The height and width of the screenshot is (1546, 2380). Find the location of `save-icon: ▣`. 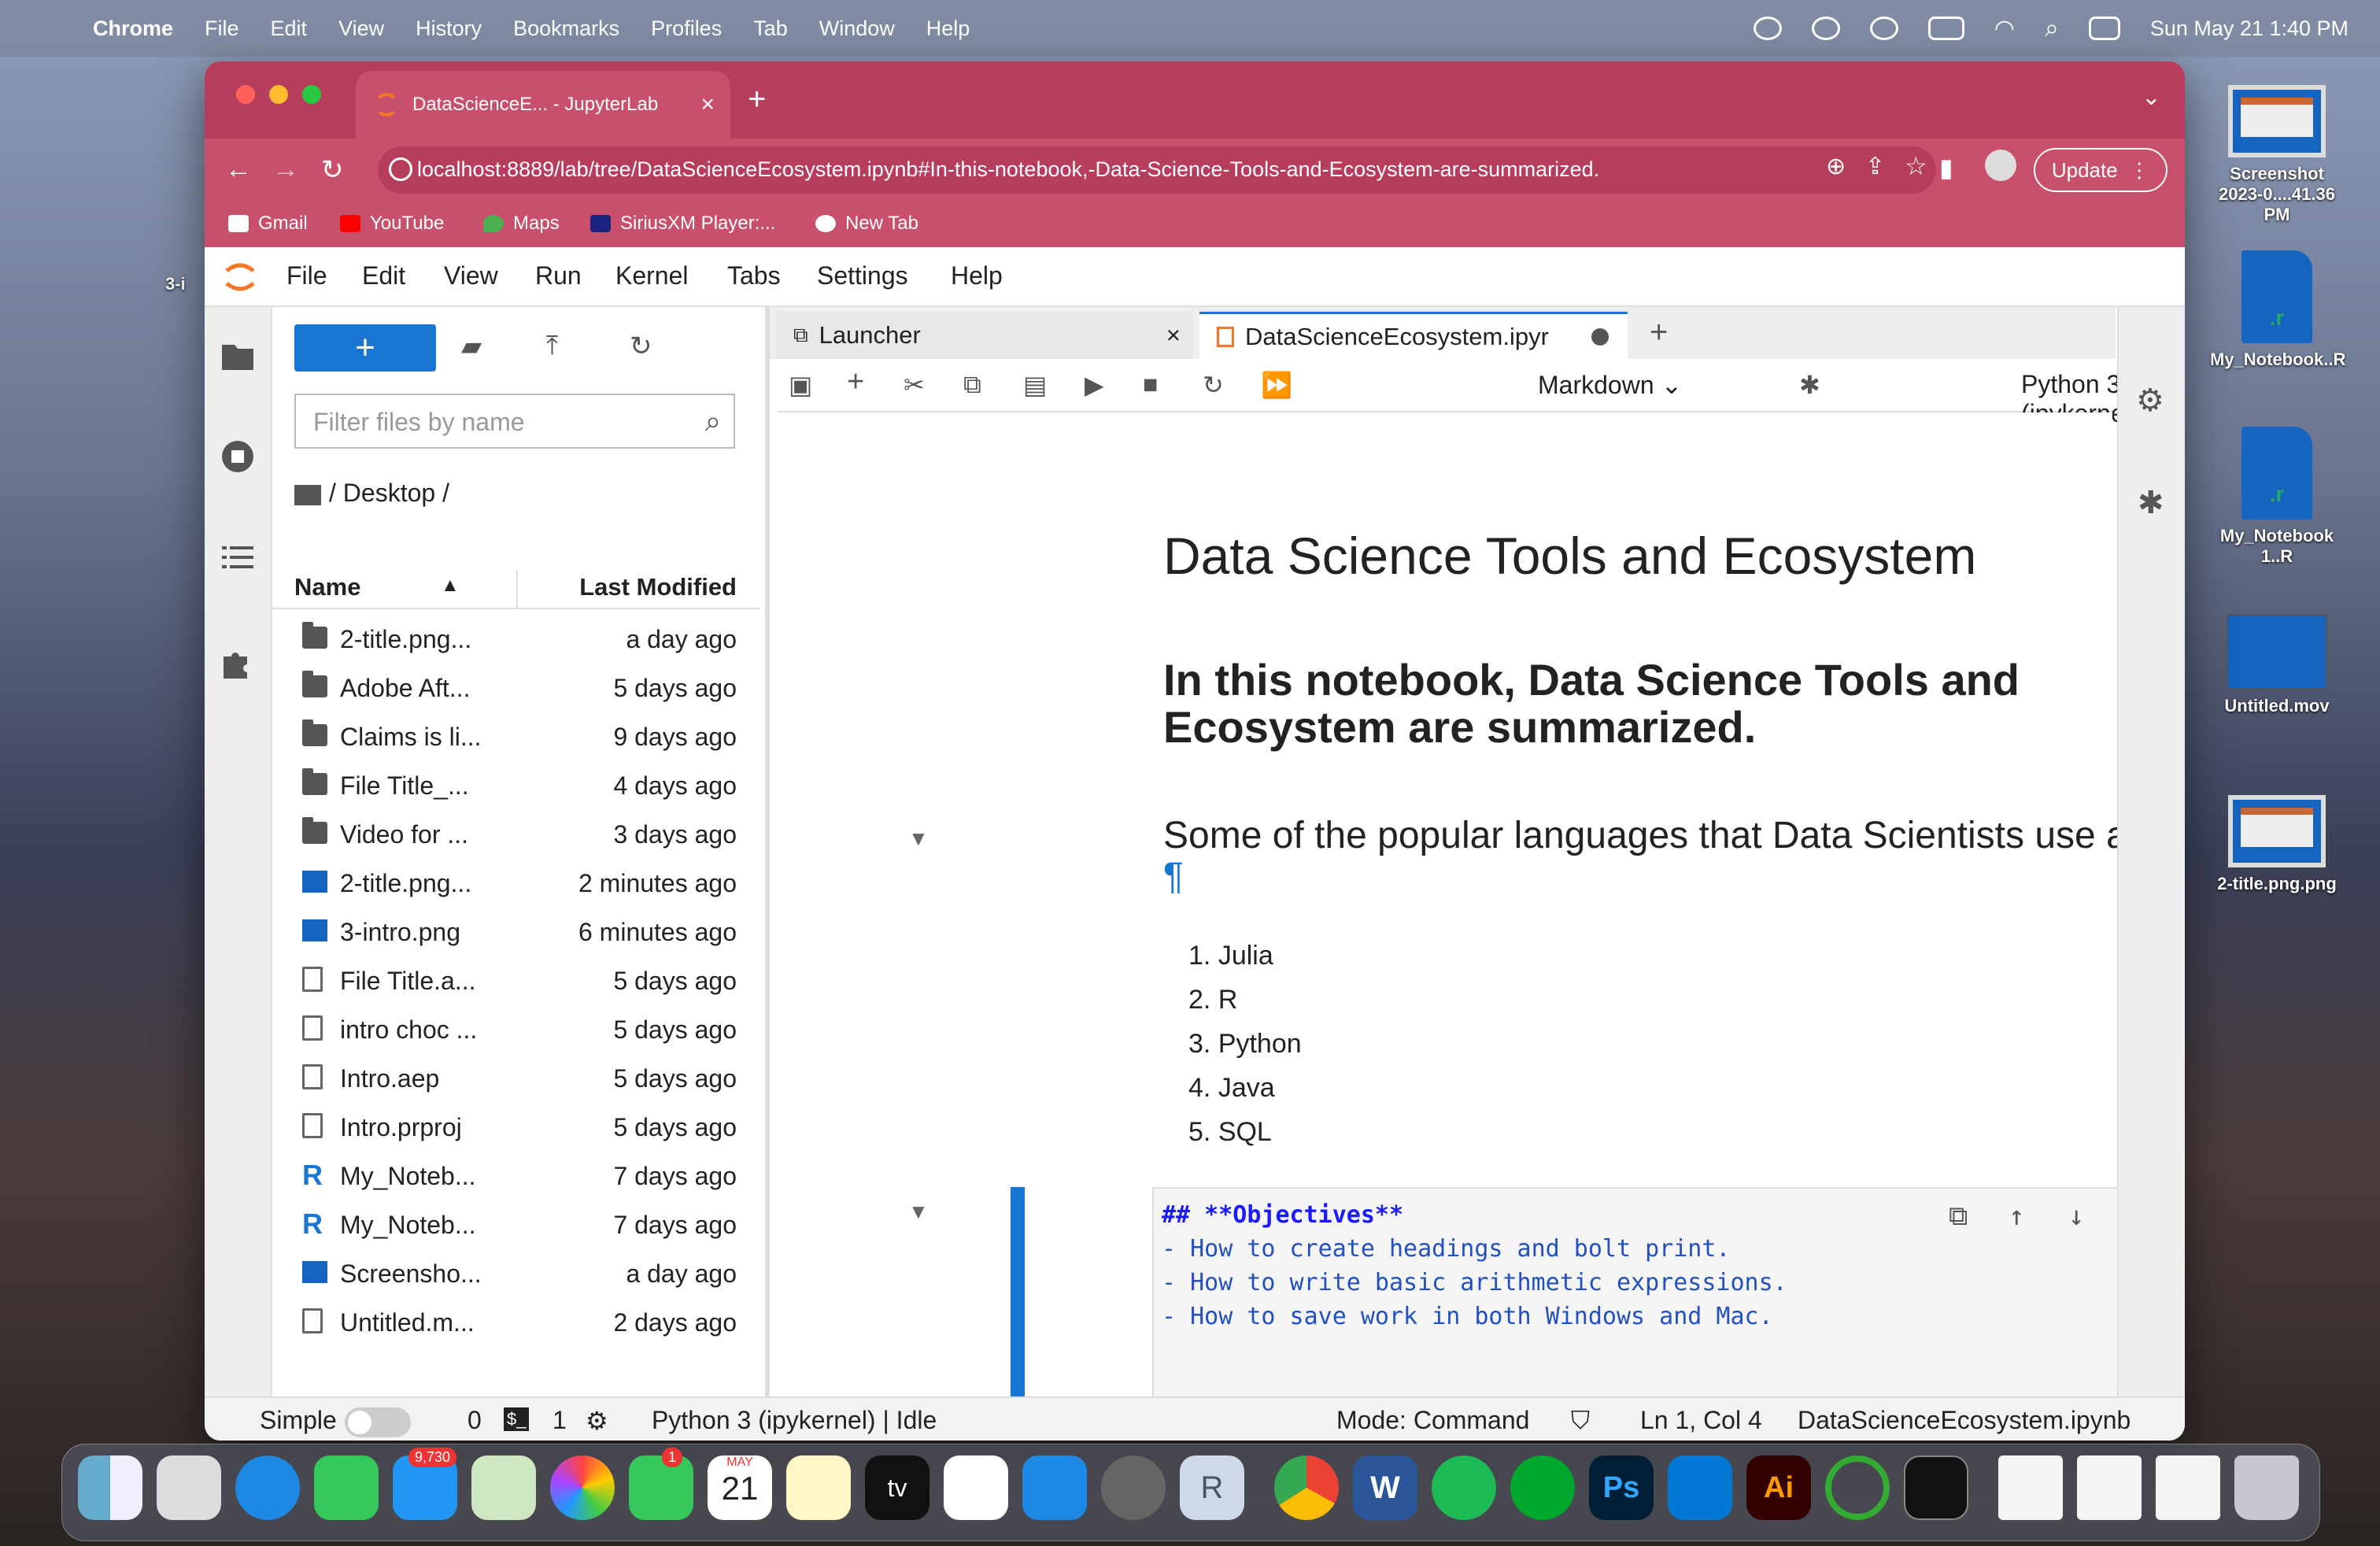

save-icon: ▣ is located at coordinates (800, 385).